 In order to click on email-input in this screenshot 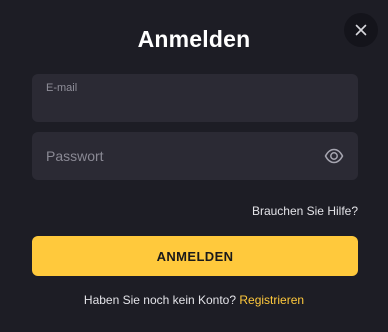, I will do `click(195, 108)`.